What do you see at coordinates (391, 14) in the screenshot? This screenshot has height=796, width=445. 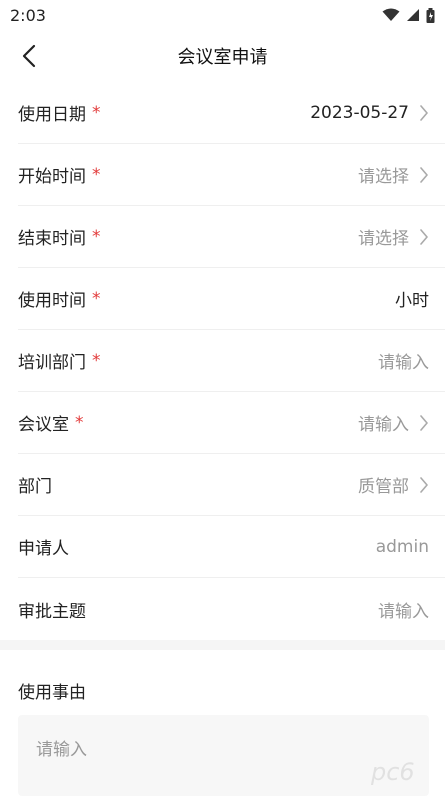 I see `wifi-icon` at bounding box center [391, 14].